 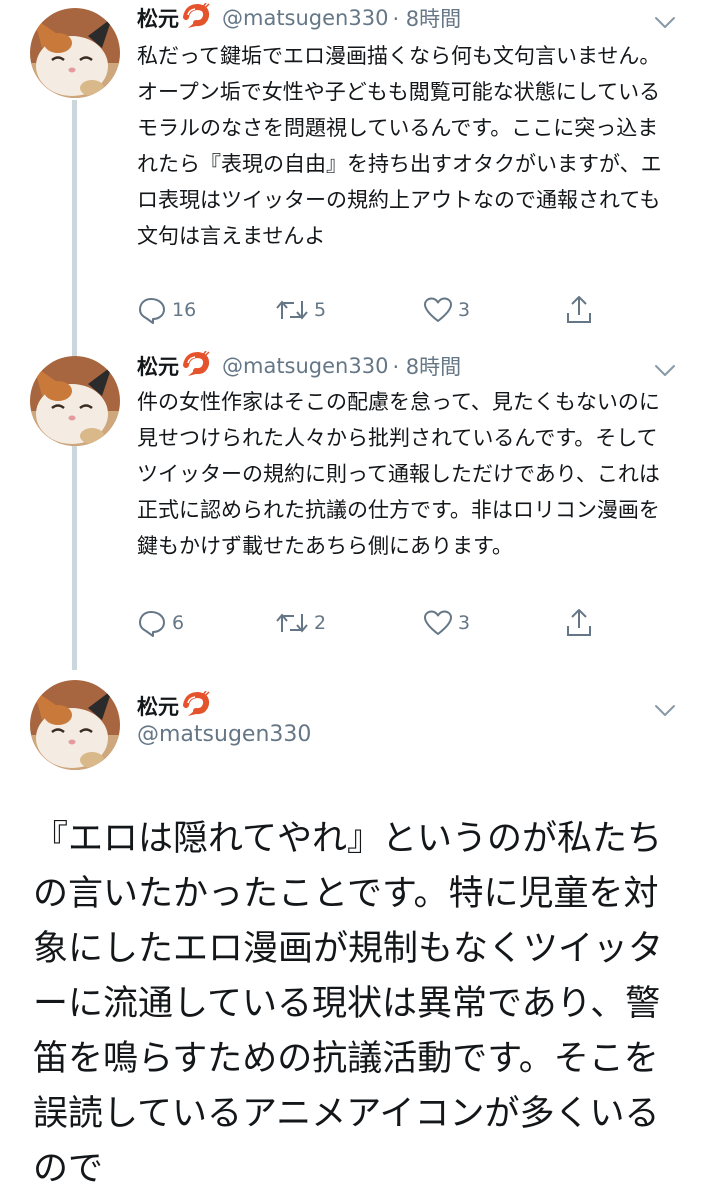 I want to click on retweet-button: 5, so click(x=300, y=310).